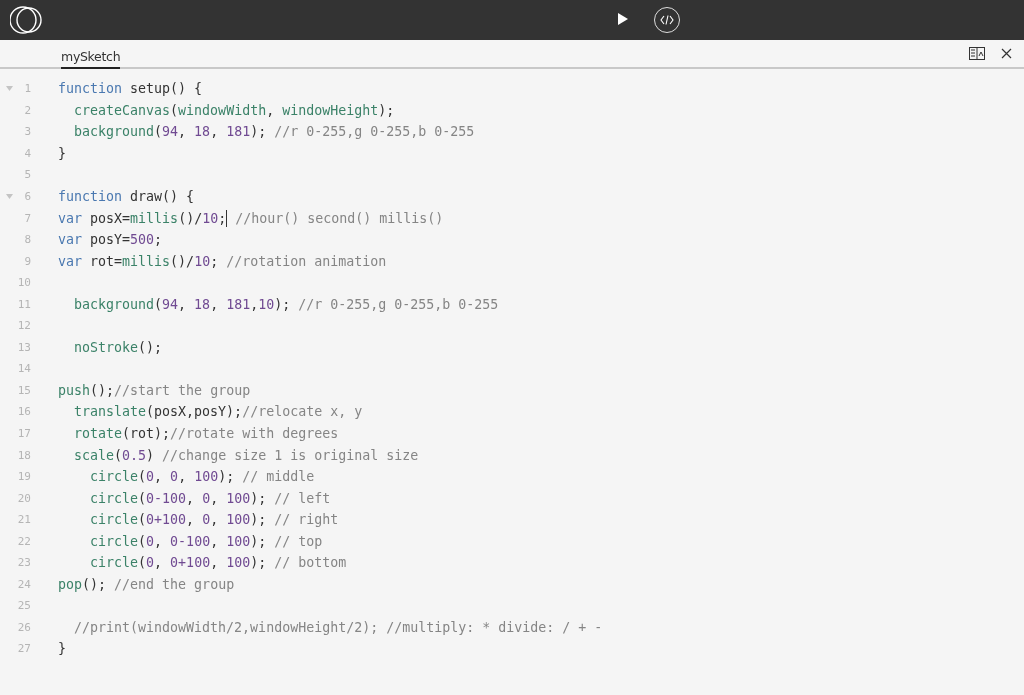 The height and width of the screenshot is (695, 1024). What do you see at coordinates (126, 196) in the screenshot?
I see `code-line: function draw() {` at bounding box center [126, 196].